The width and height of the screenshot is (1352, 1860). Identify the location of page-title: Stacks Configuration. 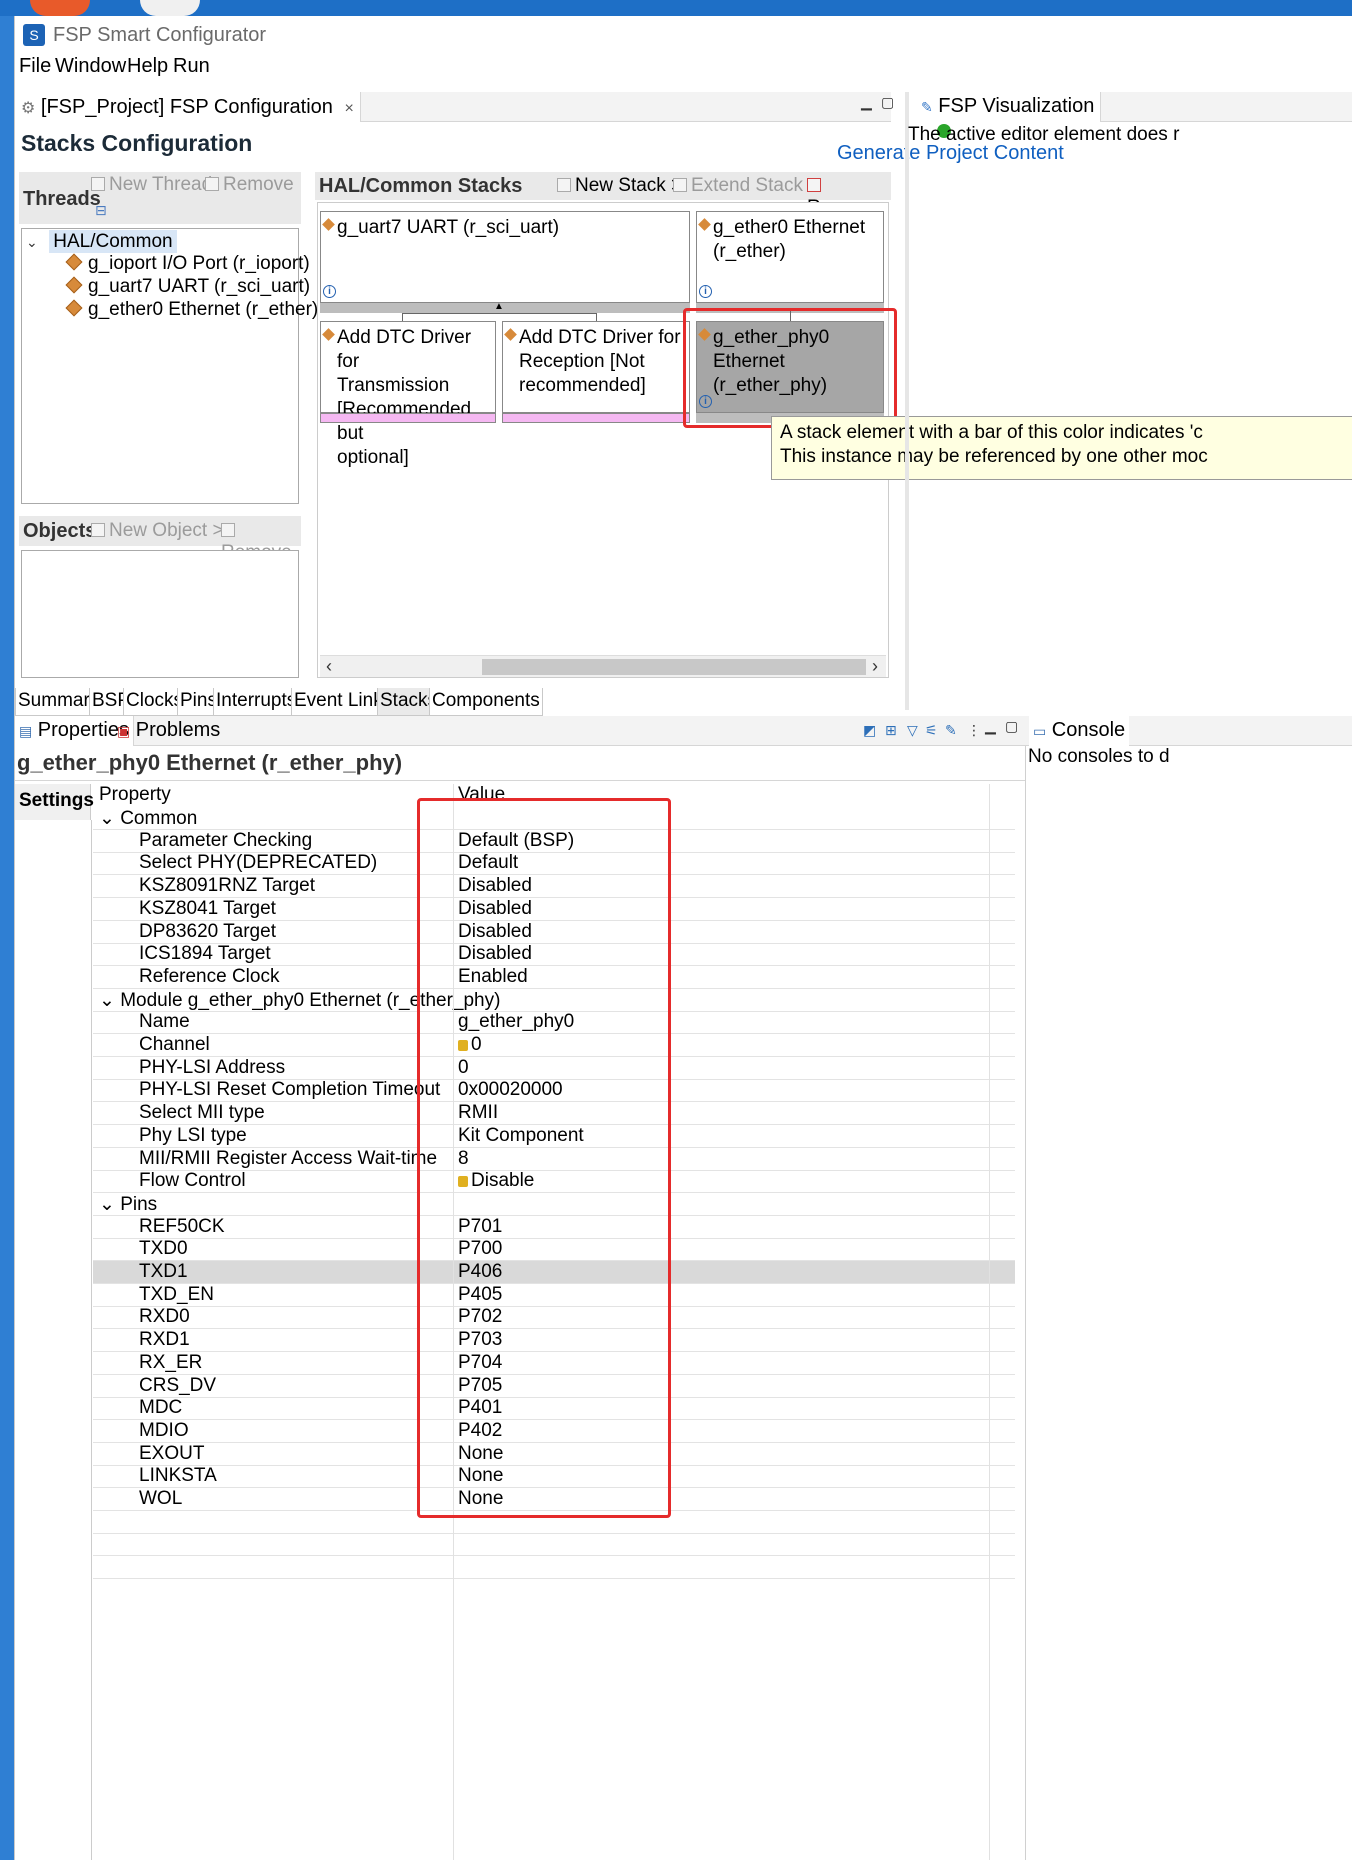
(137, 143).